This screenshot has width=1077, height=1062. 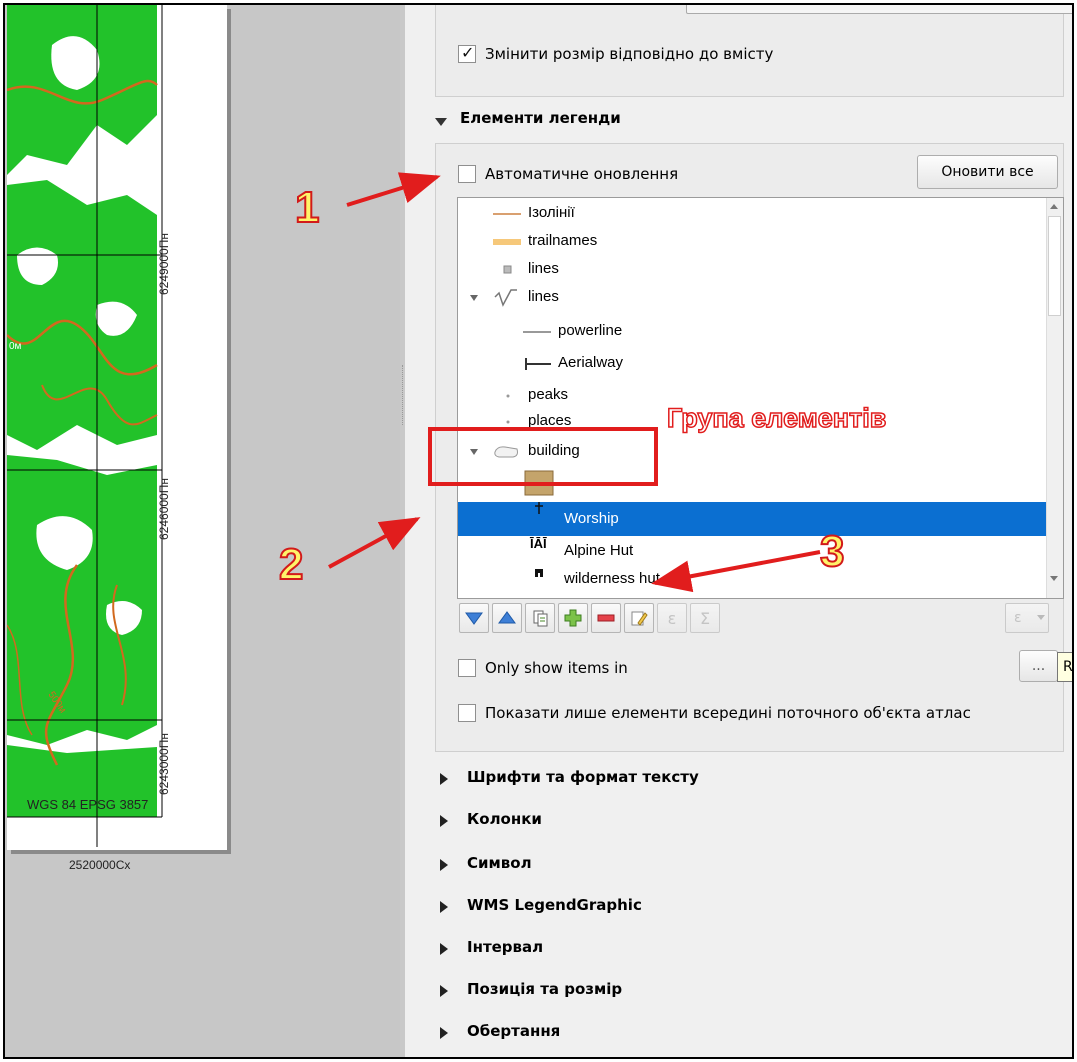 What do you see at coordinates (1027, 618) in the screenshot?
I see `expression-filter-button: ε` at bounding box center [1027, 618].